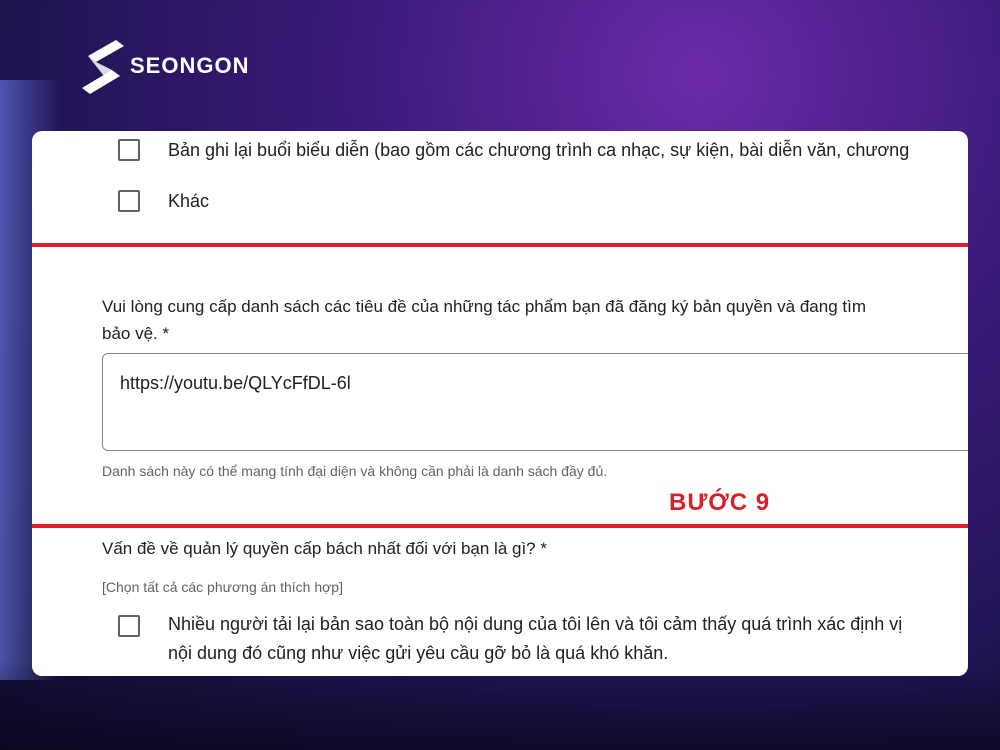  What do you see at coordinates (129, 150) in the screenshot?
I see `checkbox-performance-recording` at bounding box center [129, 150].